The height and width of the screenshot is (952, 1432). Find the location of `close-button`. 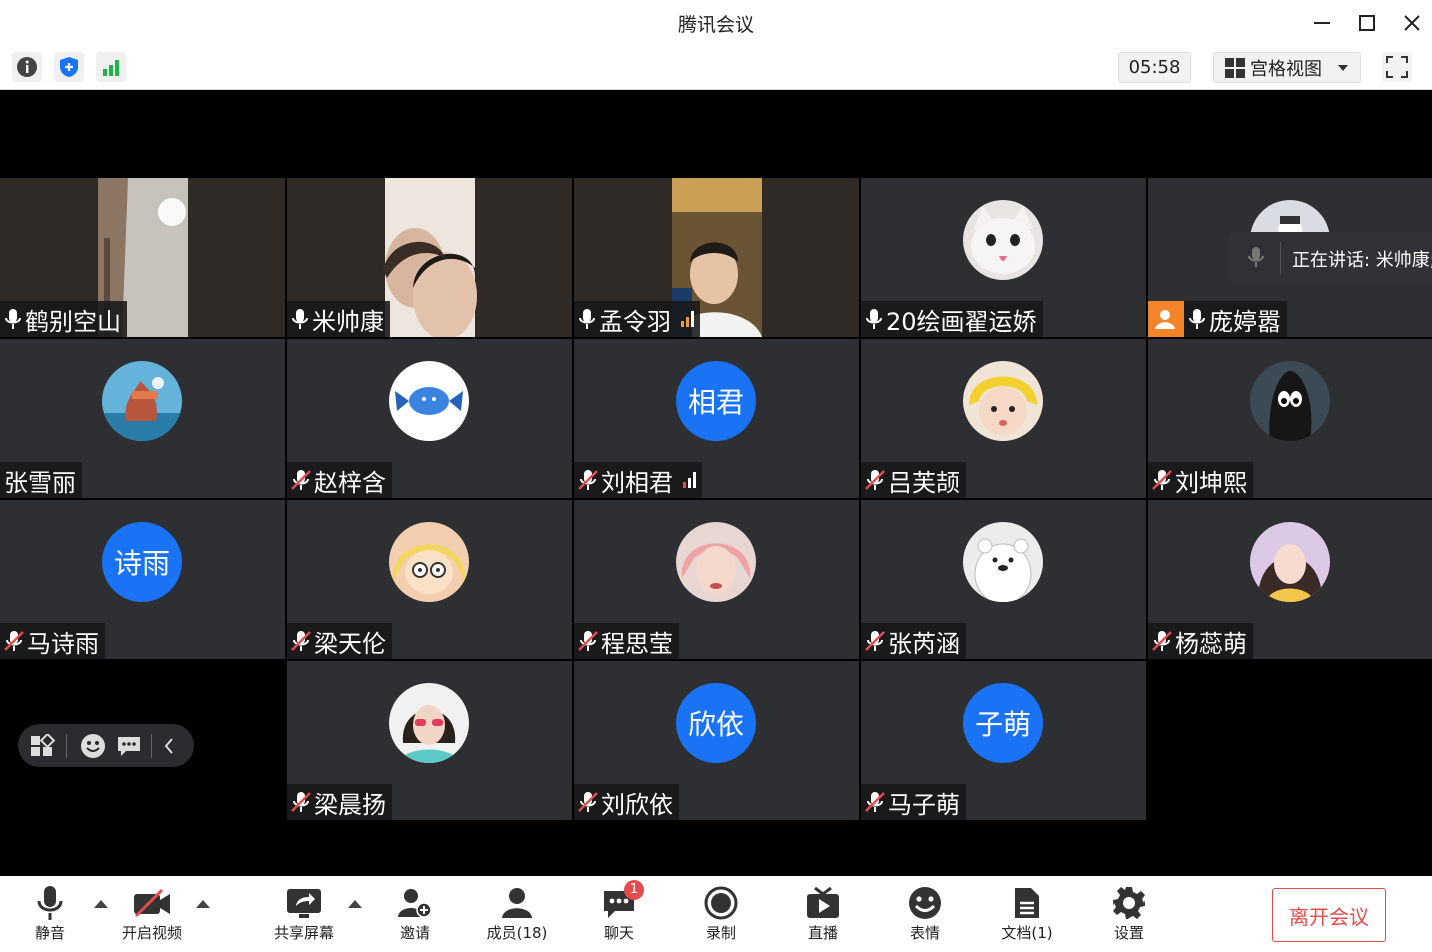

close-button is located at coordinates (1412, 23).